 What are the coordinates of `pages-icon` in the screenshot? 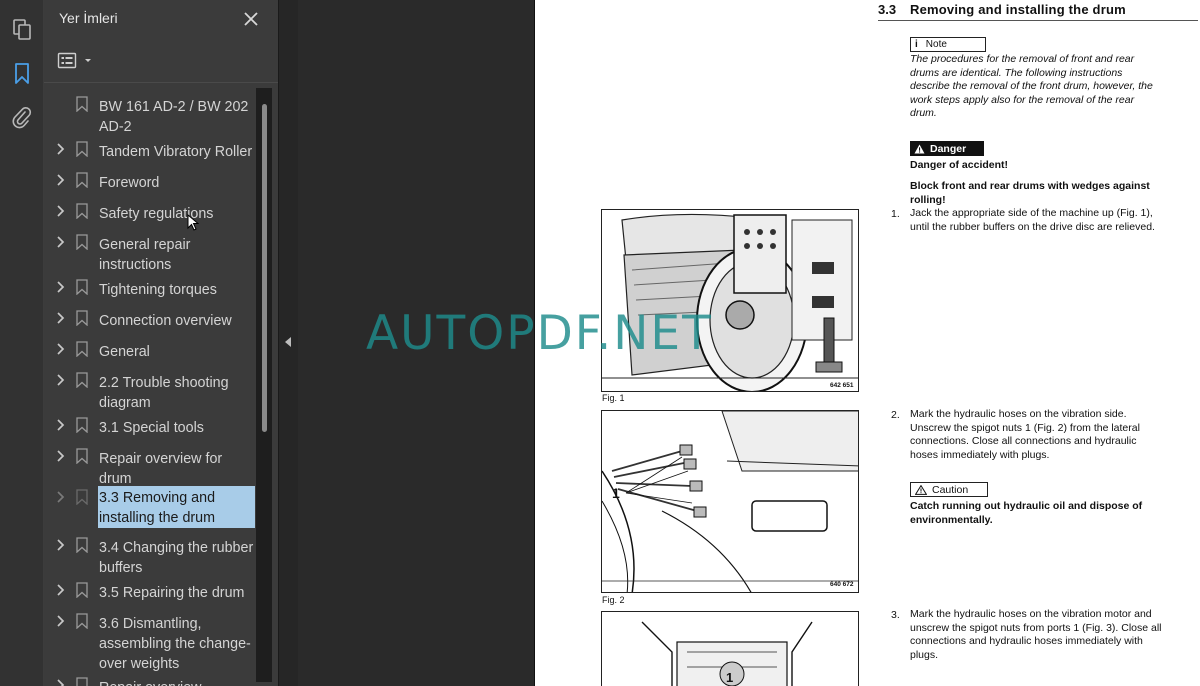 It's located at (22, 30).